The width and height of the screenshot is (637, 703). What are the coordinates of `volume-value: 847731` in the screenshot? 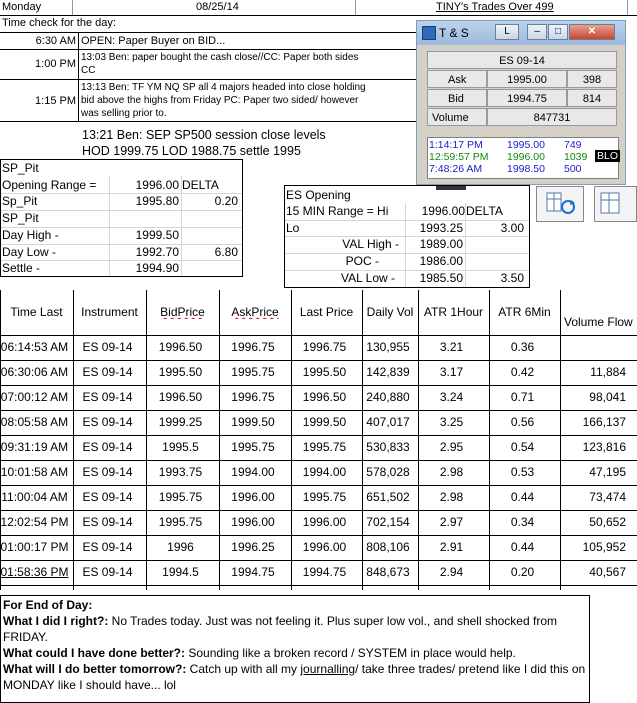 It's located at (552, 117).